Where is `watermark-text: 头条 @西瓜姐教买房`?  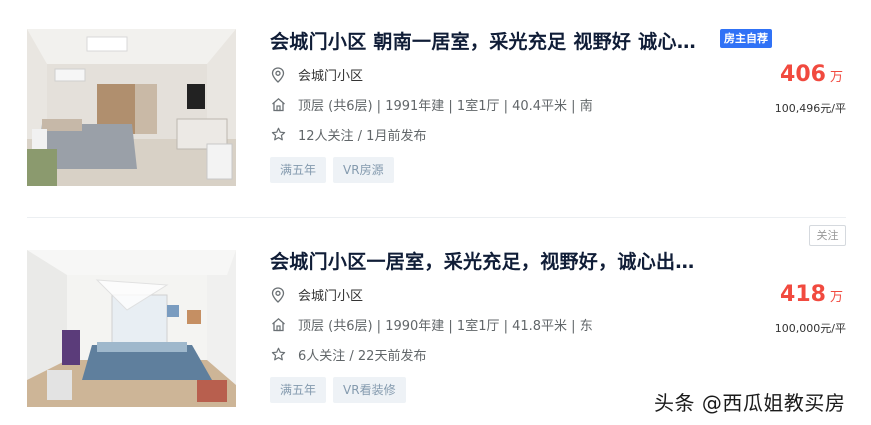
watermark-text: 头条 @西瓜姐教买房 is located at coordinates (750, 403).